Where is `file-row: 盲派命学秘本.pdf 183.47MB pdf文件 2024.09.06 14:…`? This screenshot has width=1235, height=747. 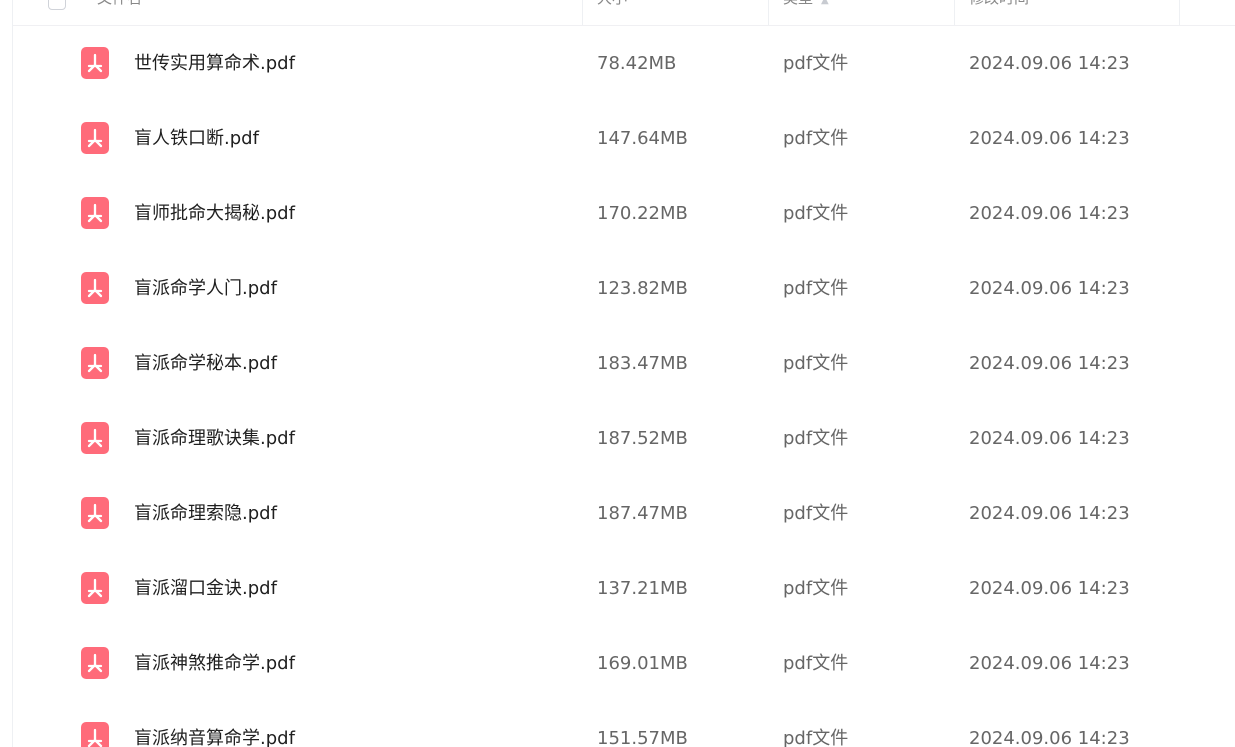
file-row: 盲派命学秘本.pdf 183.47MB pdf文件 2024.09.06 14:… is located at coordinates (624, 363).